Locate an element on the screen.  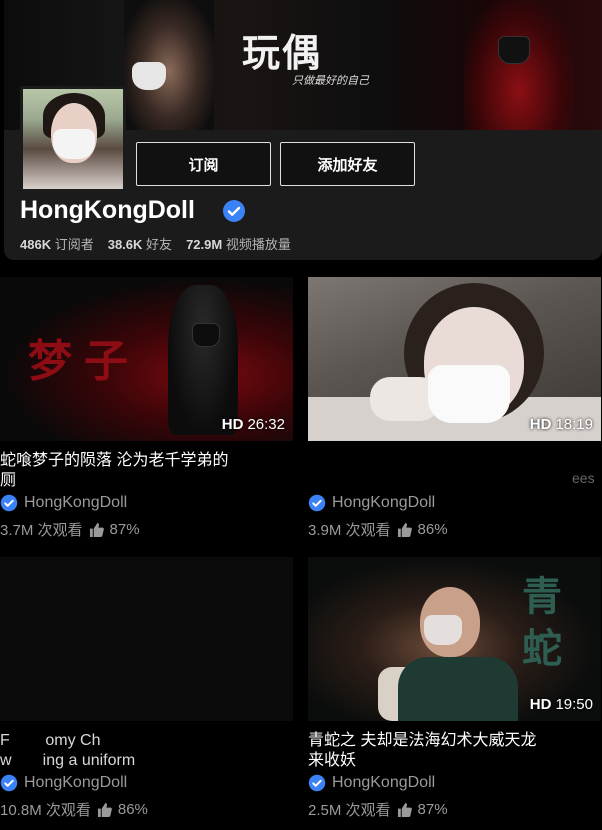
video-duration: HD 18:19 is located at coordinates (561, 424).